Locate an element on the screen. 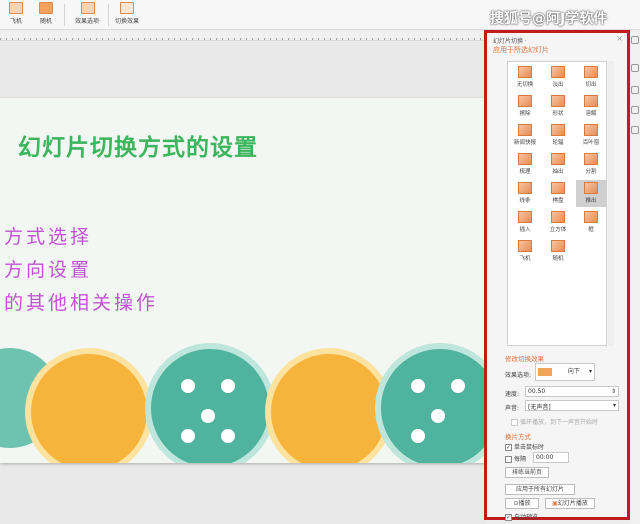 This screenshot has width=640, height=524. advance-heading: 换片方式 is located at coordinates (518, 437).